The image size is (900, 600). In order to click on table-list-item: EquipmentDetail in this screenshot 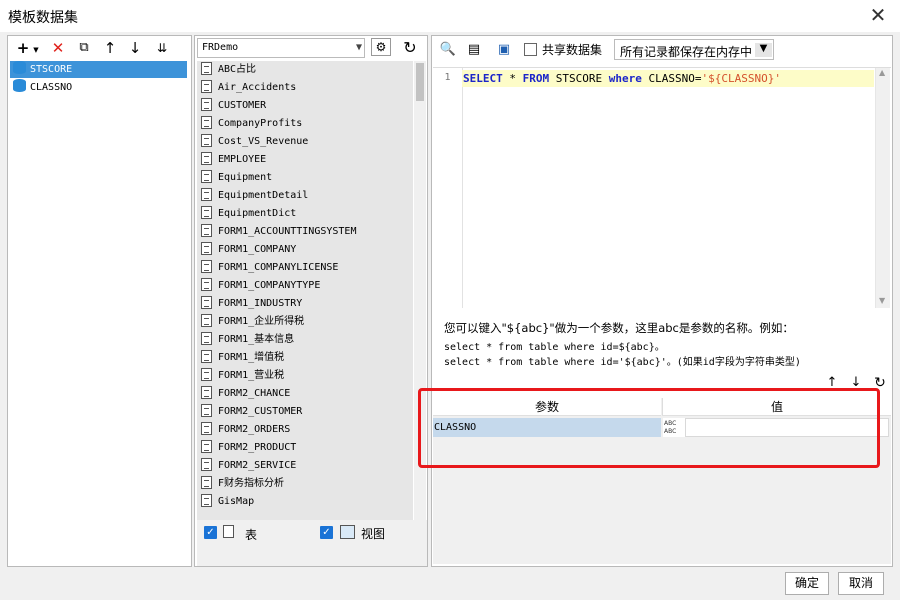, I will do `click(305, 196)`.